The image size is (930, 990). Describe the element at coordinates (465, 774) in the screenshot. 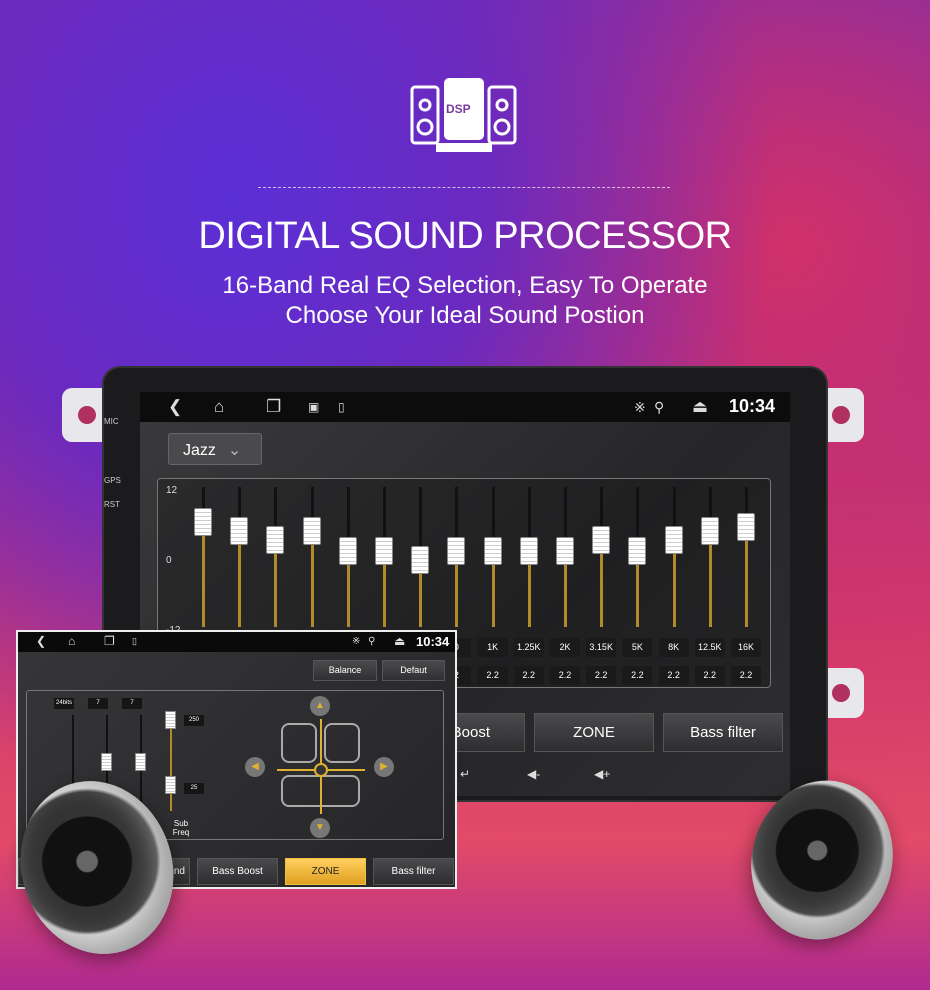

I see `return-icon: ↵` at that location.